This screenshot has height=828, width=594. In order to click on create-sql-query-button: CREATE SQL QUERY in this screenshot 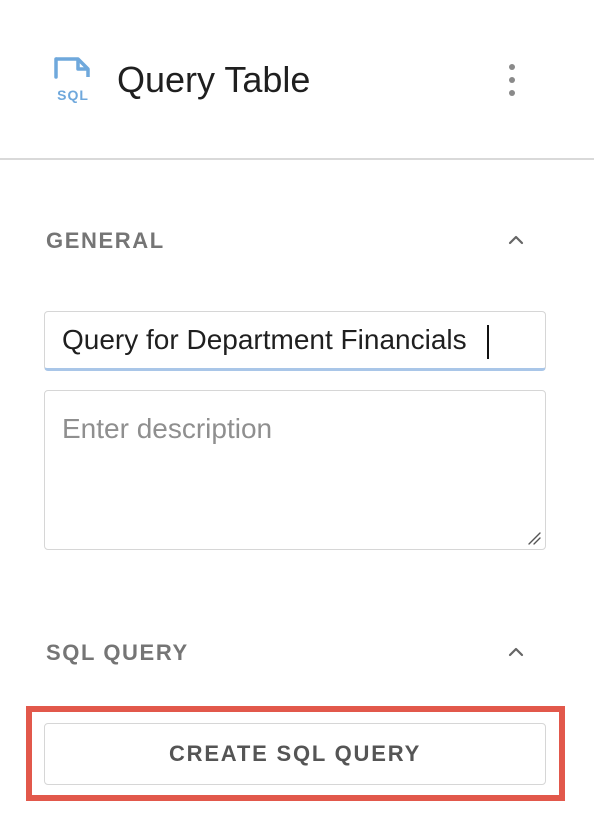, I will do `click(295, 754)`.